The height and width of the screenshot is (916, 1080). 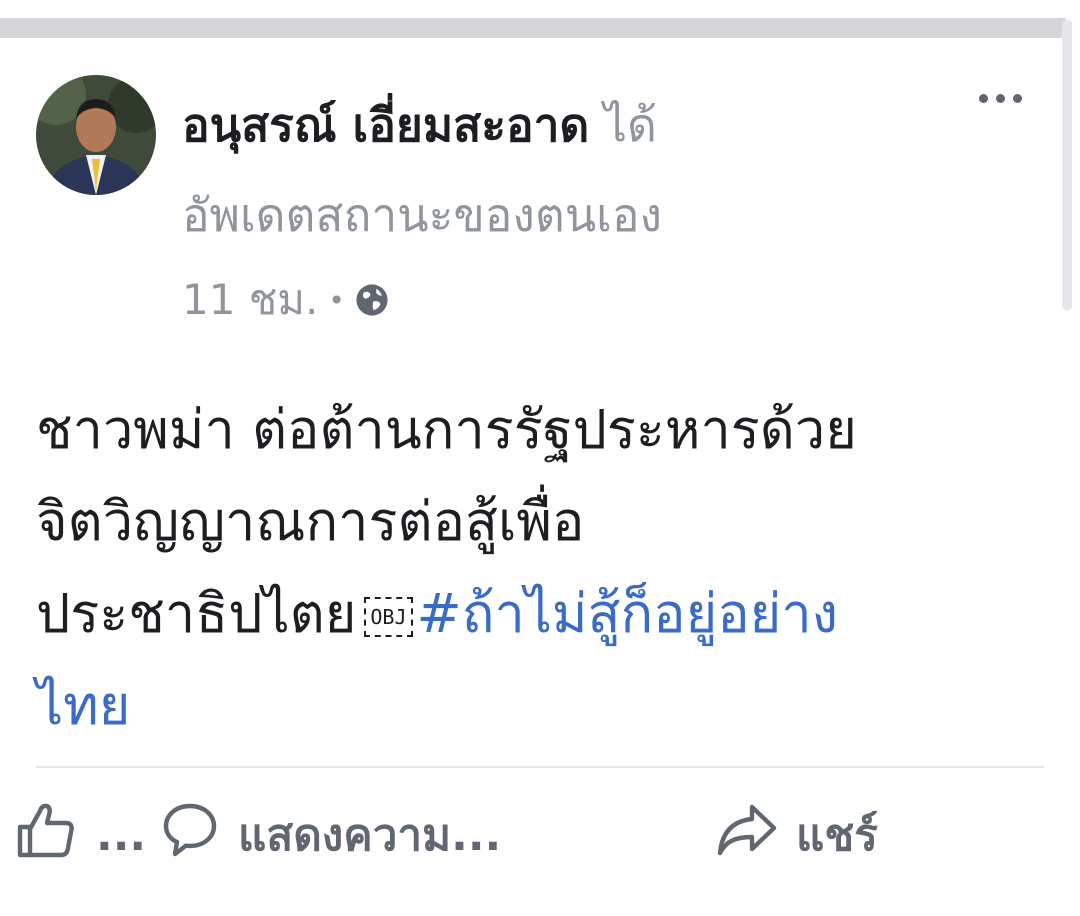 I want to click on hashtag-link: #ถ้าไม่สู้ก็อยู่อย่าง, so click(x=628, y=613).